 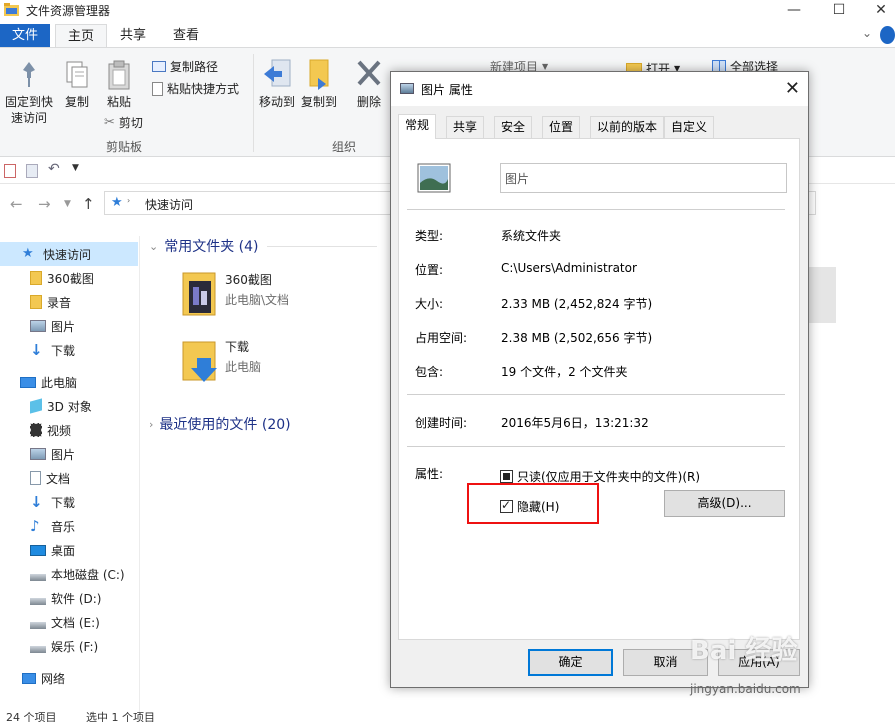 What do you see at coordinates (29, 74) in the screenshot?
I see `pin-icon` at bounding box center [29, 74].